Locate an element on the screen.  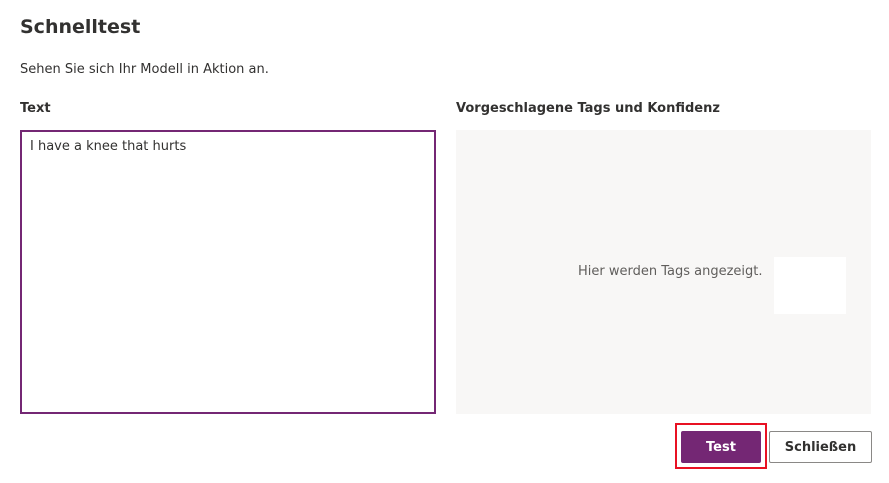
dialog-subtitle: Sehen Sie sich Ihr Modell in Aktion an. is located at coordinates (144, 69).